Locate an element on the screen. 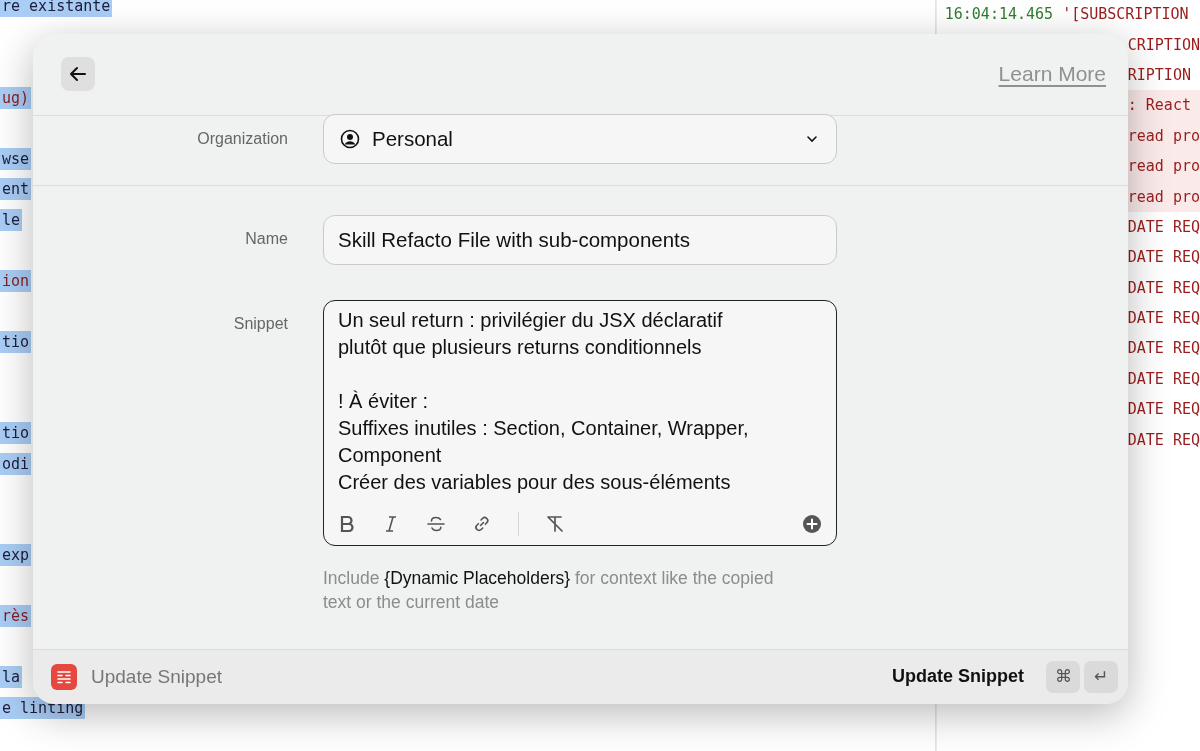  name-field: Skill Refacto File with sub-components is located at coordinates (580, 239).